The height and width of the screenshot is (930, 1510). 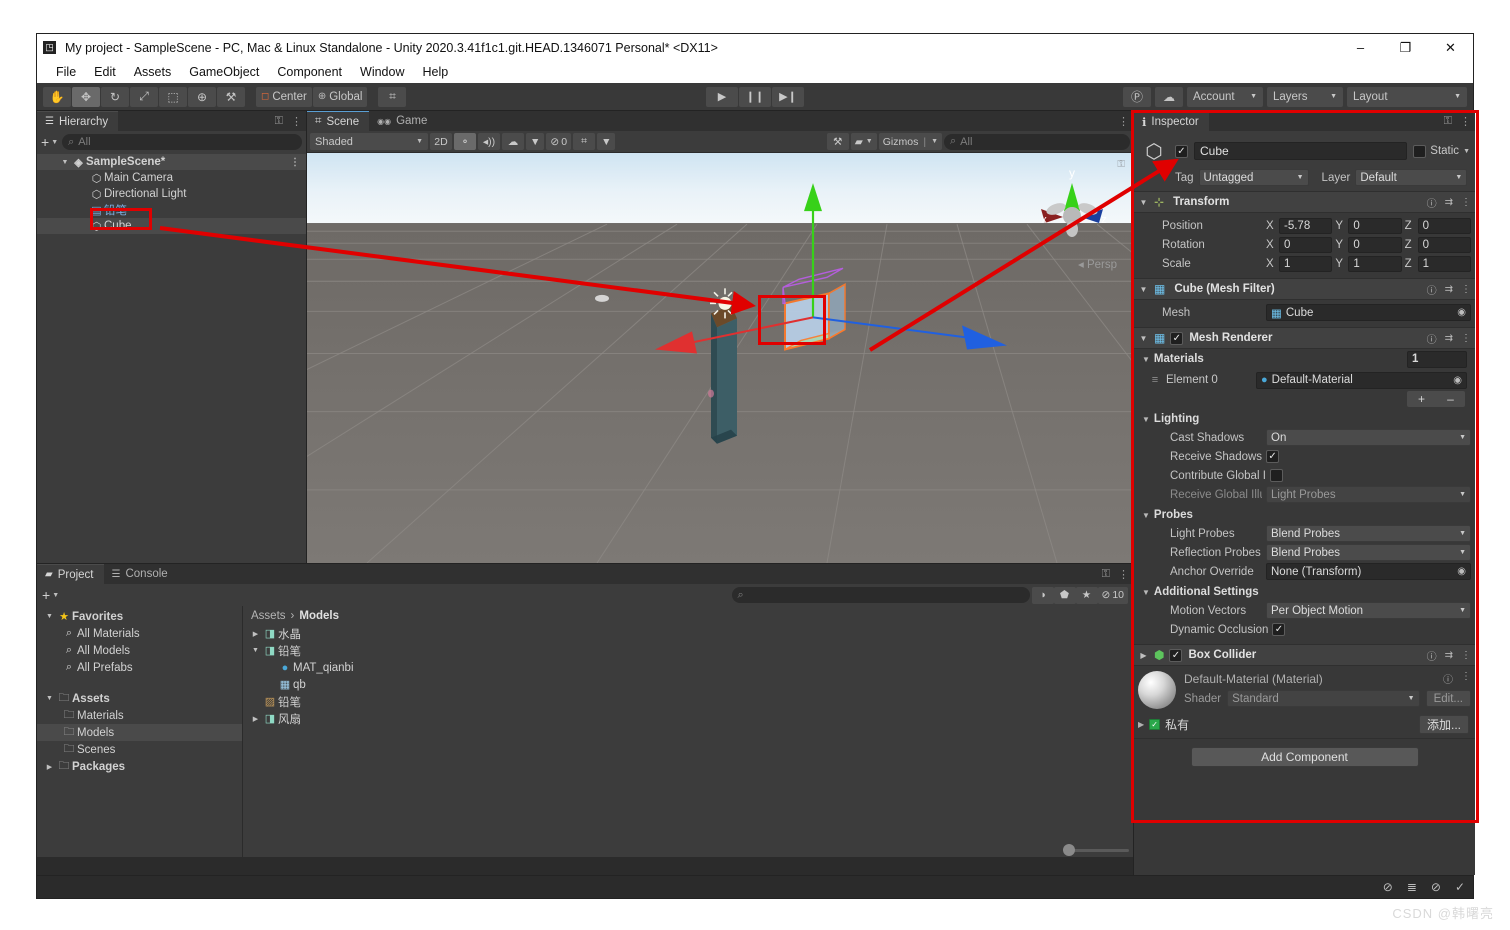 What do you see at coordinates (1137, 96) in the screenshot?
I see `collab-icon: Ⓟ` at bounding box center [1137, 96].